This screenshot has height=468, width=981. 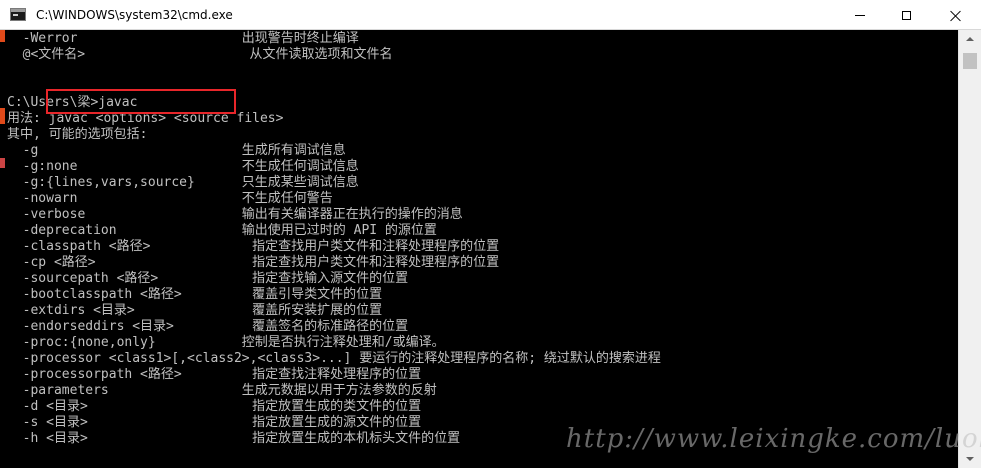 What do you see at coordinates (145, 118) in the screenshot?
I see `console-line: 用法: javac <options> <source files>` at bounding box center [145, 118].